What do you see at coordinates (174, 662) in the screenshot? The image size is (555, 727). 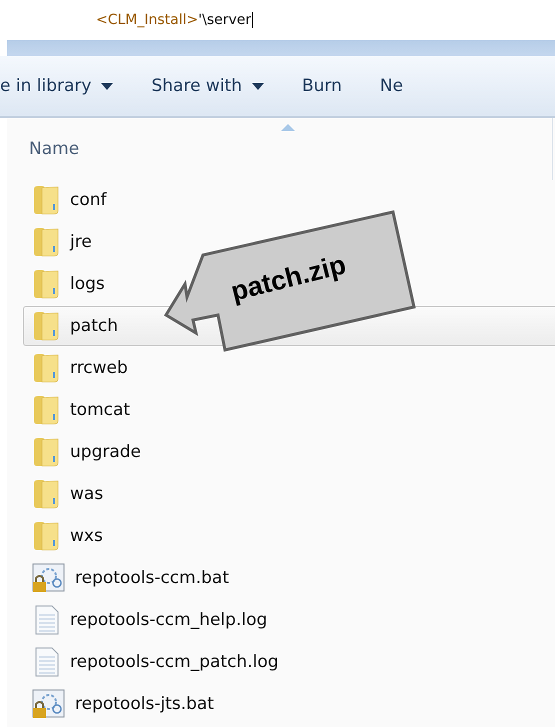 I see `file-name: repotools-ccm_patch.log` at bounding box center [174, 662].